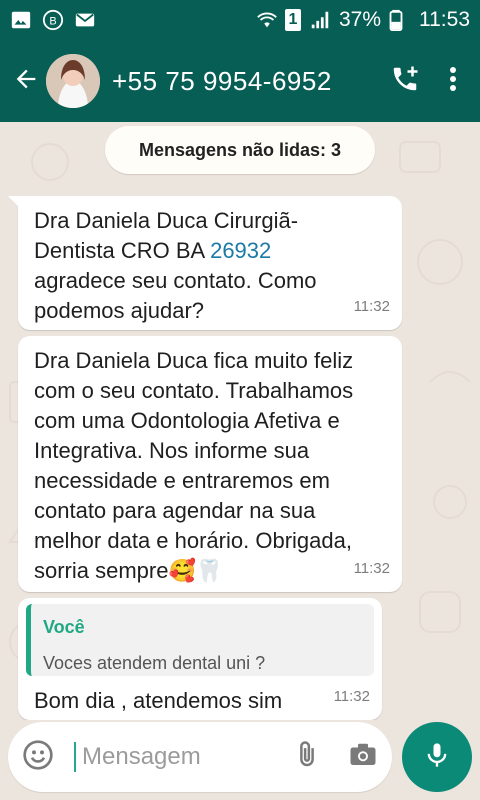 The width and height of the screenshot is (480, 800). I want to click on status-bar: B 1 37% 11:53, so click(240, 20).